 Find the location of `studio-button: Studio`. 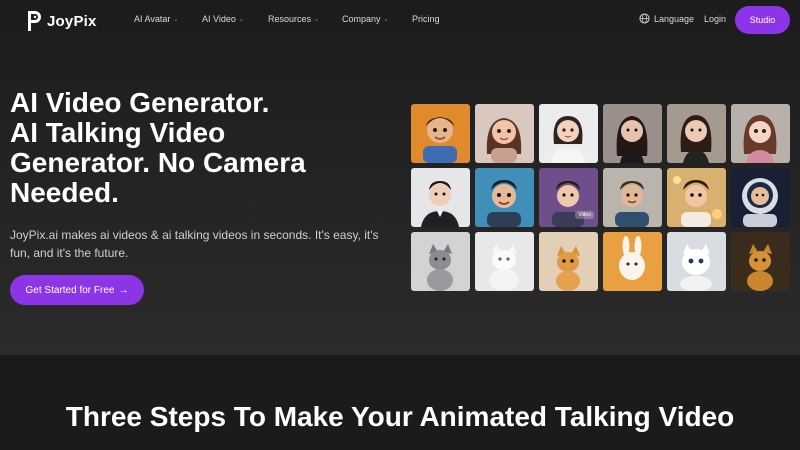

studio-button: Studio is located at coordinates (762, 20).